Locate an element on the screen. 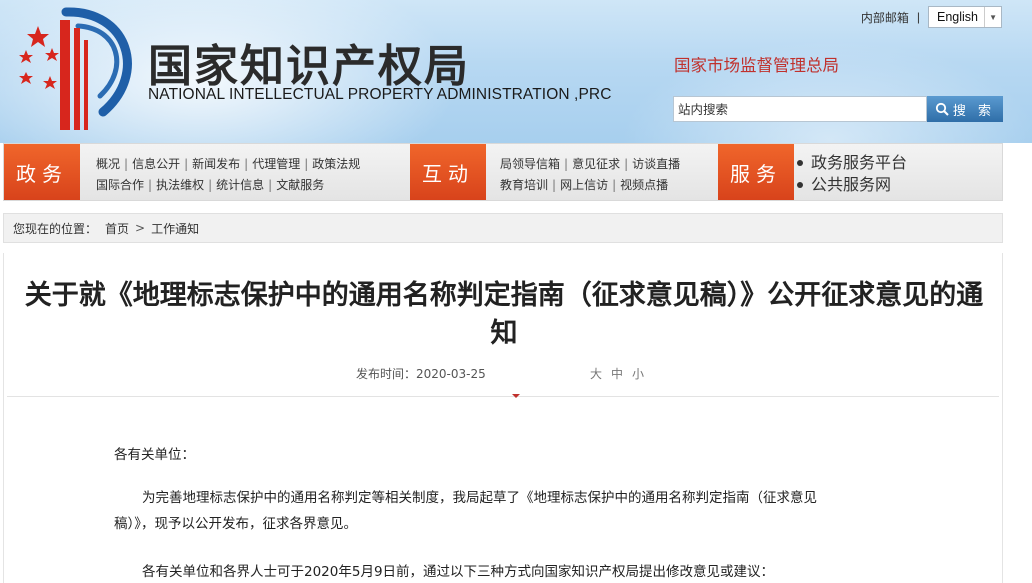  nav-interact-row1: 局领导信箱 | 意见征求 | 访谈直播 is located at coordinates (590, 164).